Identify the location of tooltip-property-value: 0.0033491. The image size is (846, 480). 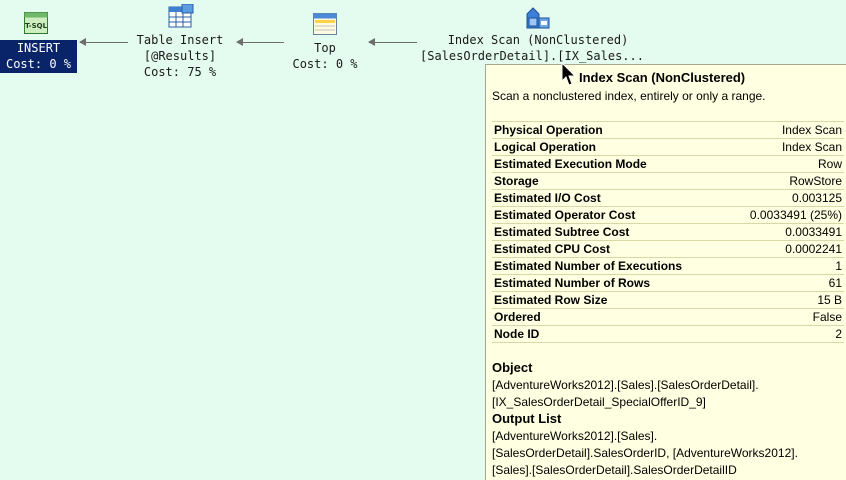
(785, 232).